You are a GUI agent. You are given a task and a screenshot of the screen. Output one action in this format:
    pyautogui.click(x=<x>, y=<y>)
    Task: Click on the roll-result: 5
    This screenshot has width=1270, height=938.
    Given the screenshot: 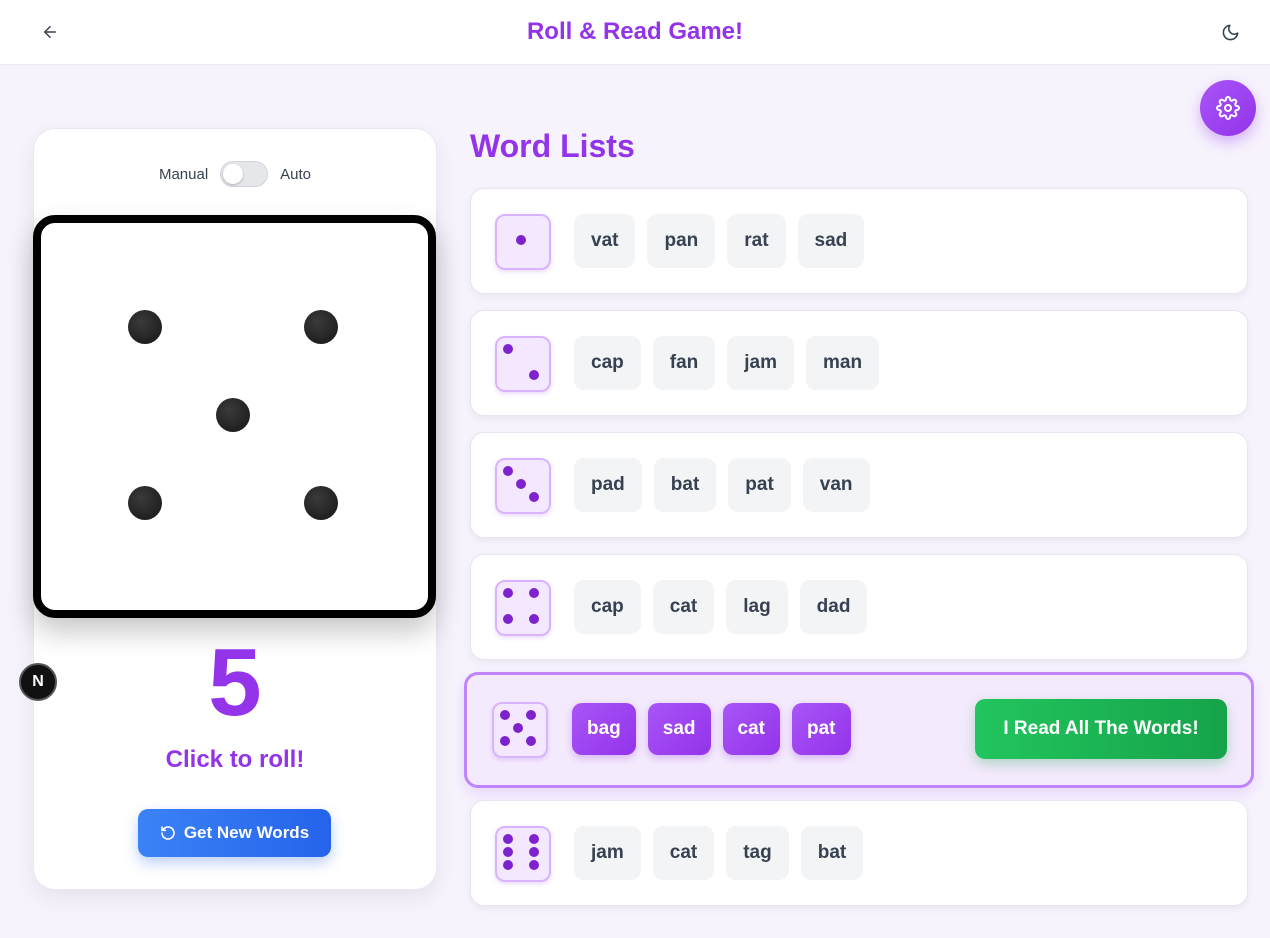 What is the action you would take?
    pyautogui.click(x=235, y=682)
    